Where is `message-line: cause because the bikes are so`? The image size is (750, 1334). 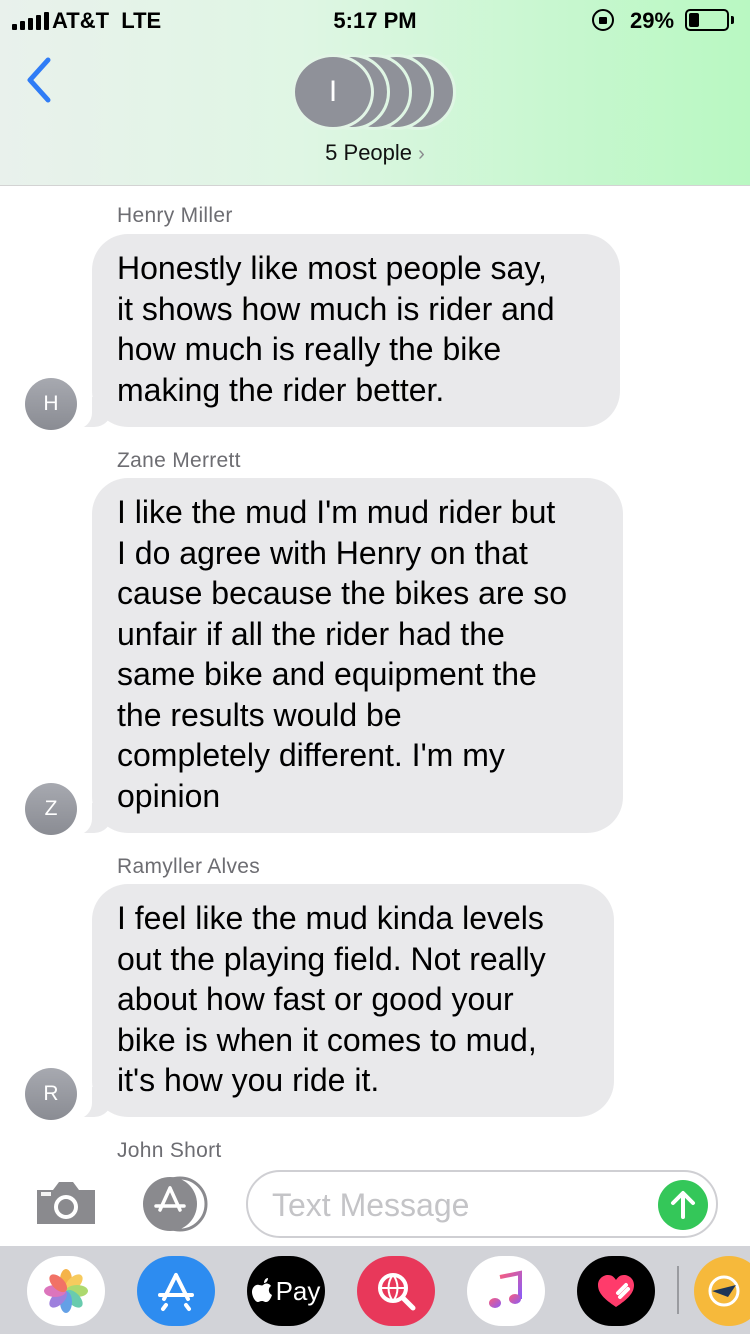 message-line: cause because the bikes are so is located at coordinates (342, 593).